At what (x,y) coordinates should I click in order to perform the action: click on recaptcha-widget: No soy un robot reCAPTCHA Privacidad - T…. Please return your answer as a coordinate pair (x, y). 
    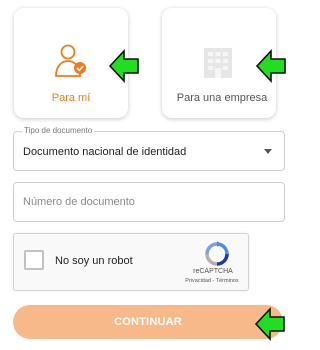
    Looking at the image, I should click on (131, 262).